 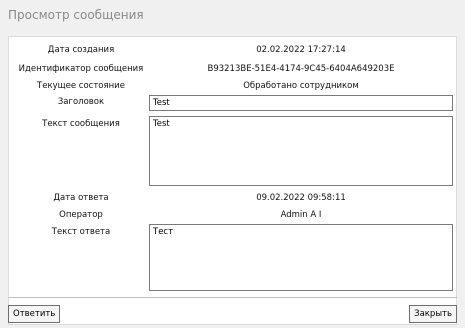 What do you see at coordinates (301, 103) in the screenshot?
I see `subject-input` at bounding box center [301, 103].